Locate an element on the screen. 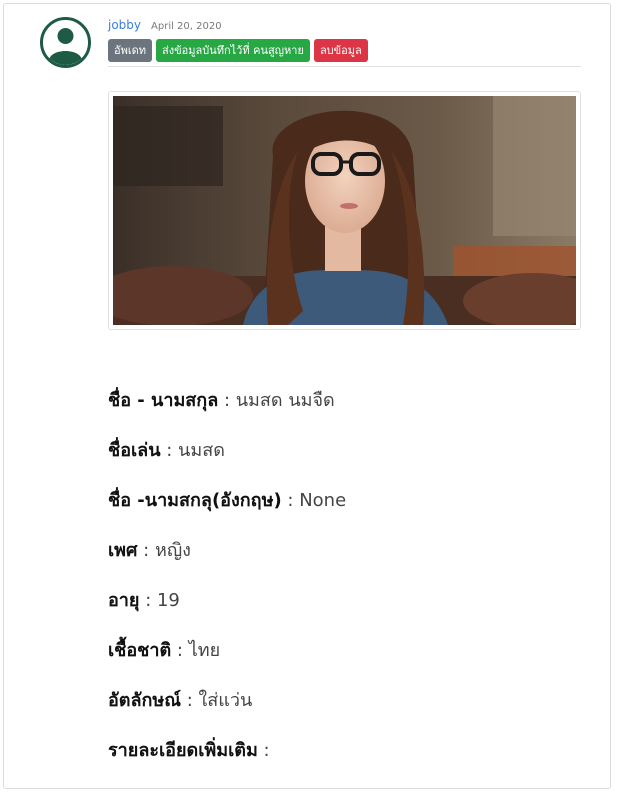 This screenshot has width=619, height=796. detail-label: รายละเอียดเพิ่มเติม is located at coordinates (183, 750).